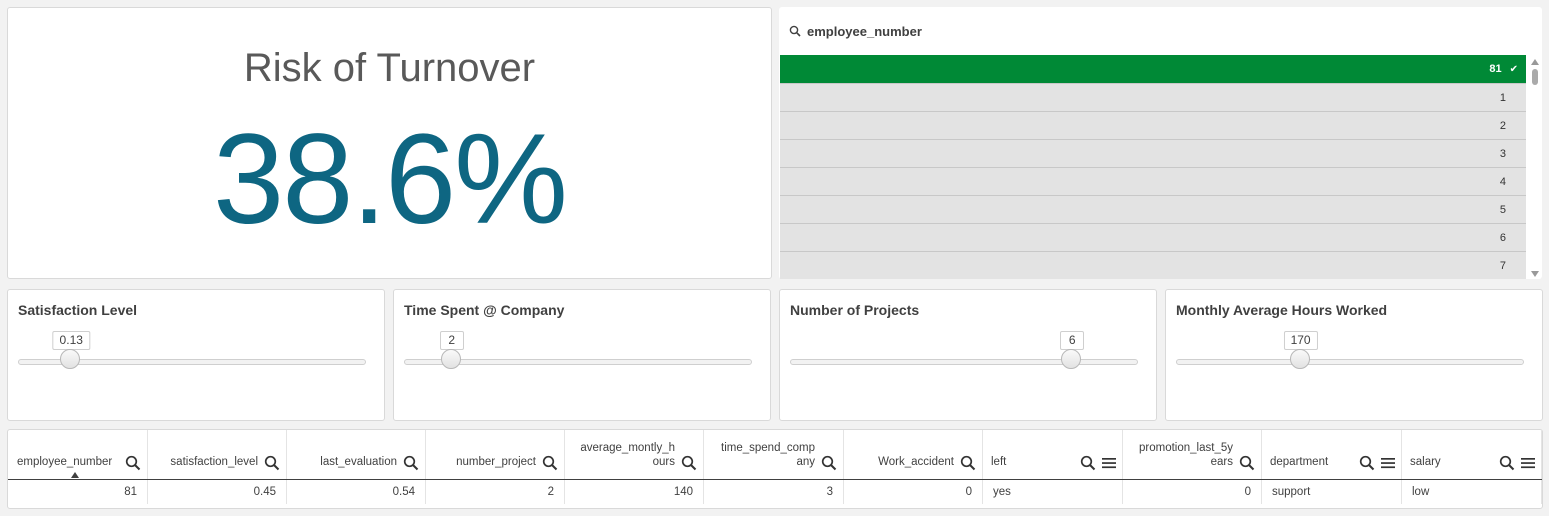  Describe the element at coordinates (1153, 210) in the screenshot. I see `filter-list-item: 5` at that location.